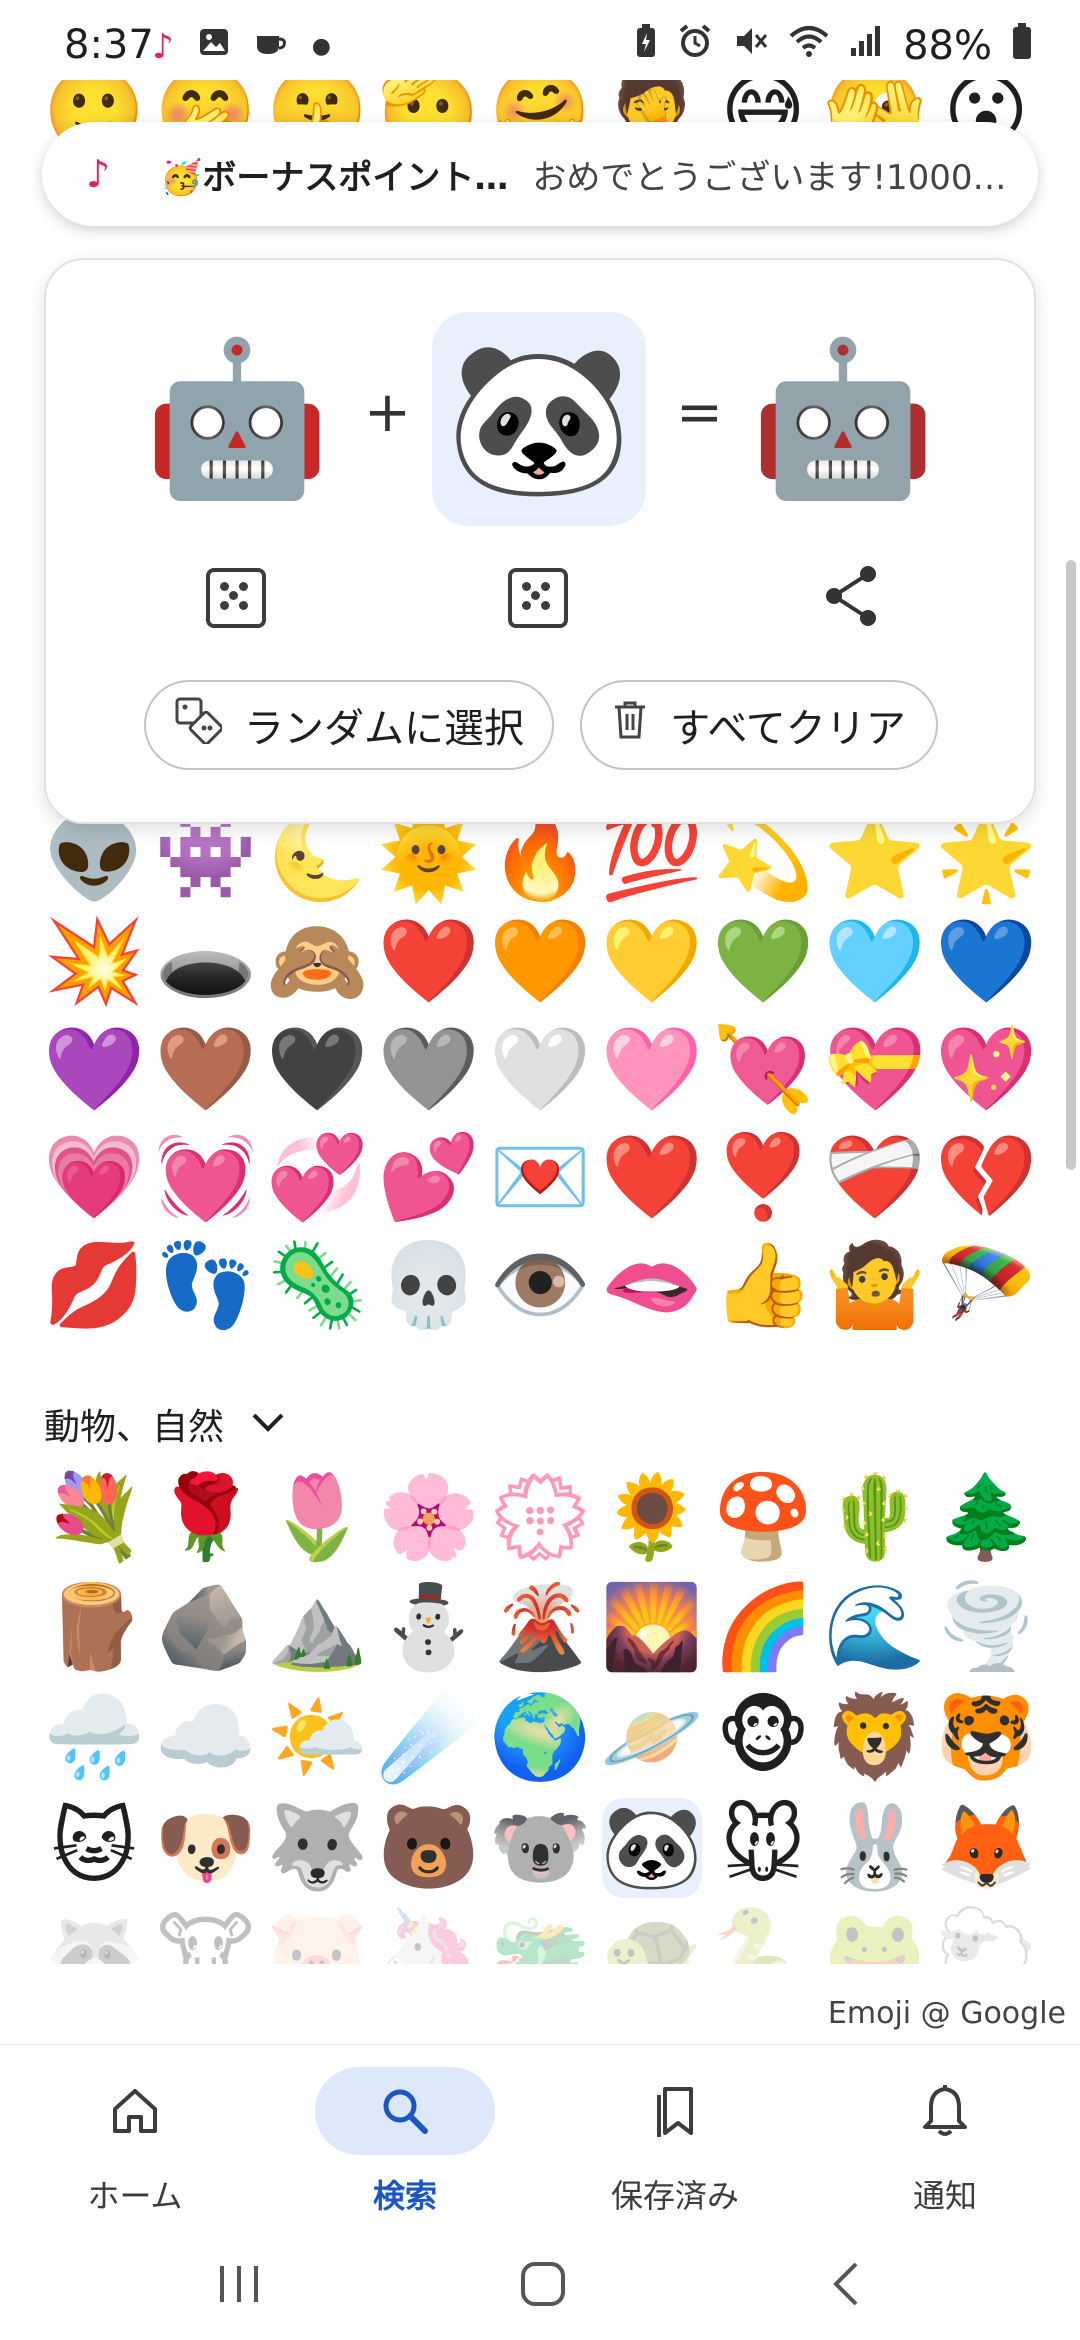 This screenshot has height=2340, width=1080. What do you see at coordinates (428, 1933) in the screenshot?
I see `emoji-cell: 🦄` at bounding box center [428, 1933].